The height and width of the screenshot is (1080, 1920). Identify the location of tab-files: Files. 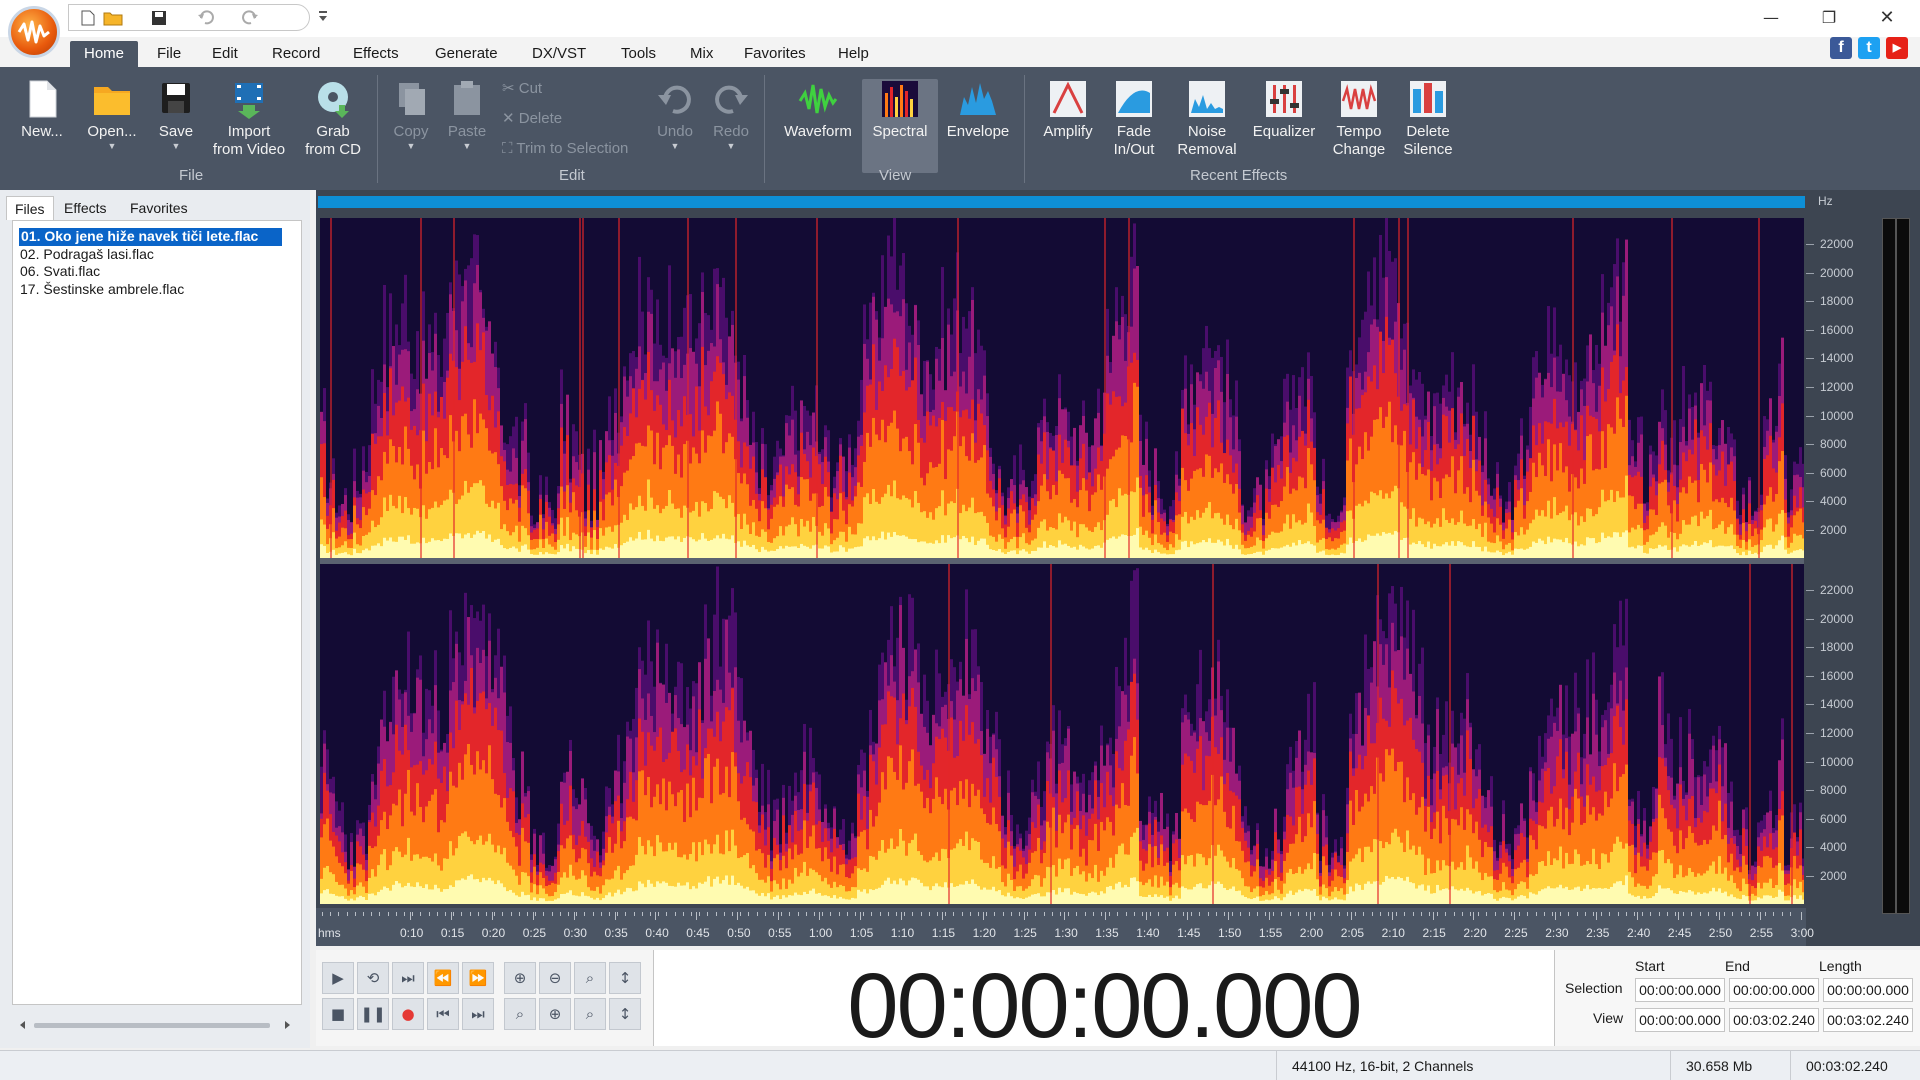
(30, 208).